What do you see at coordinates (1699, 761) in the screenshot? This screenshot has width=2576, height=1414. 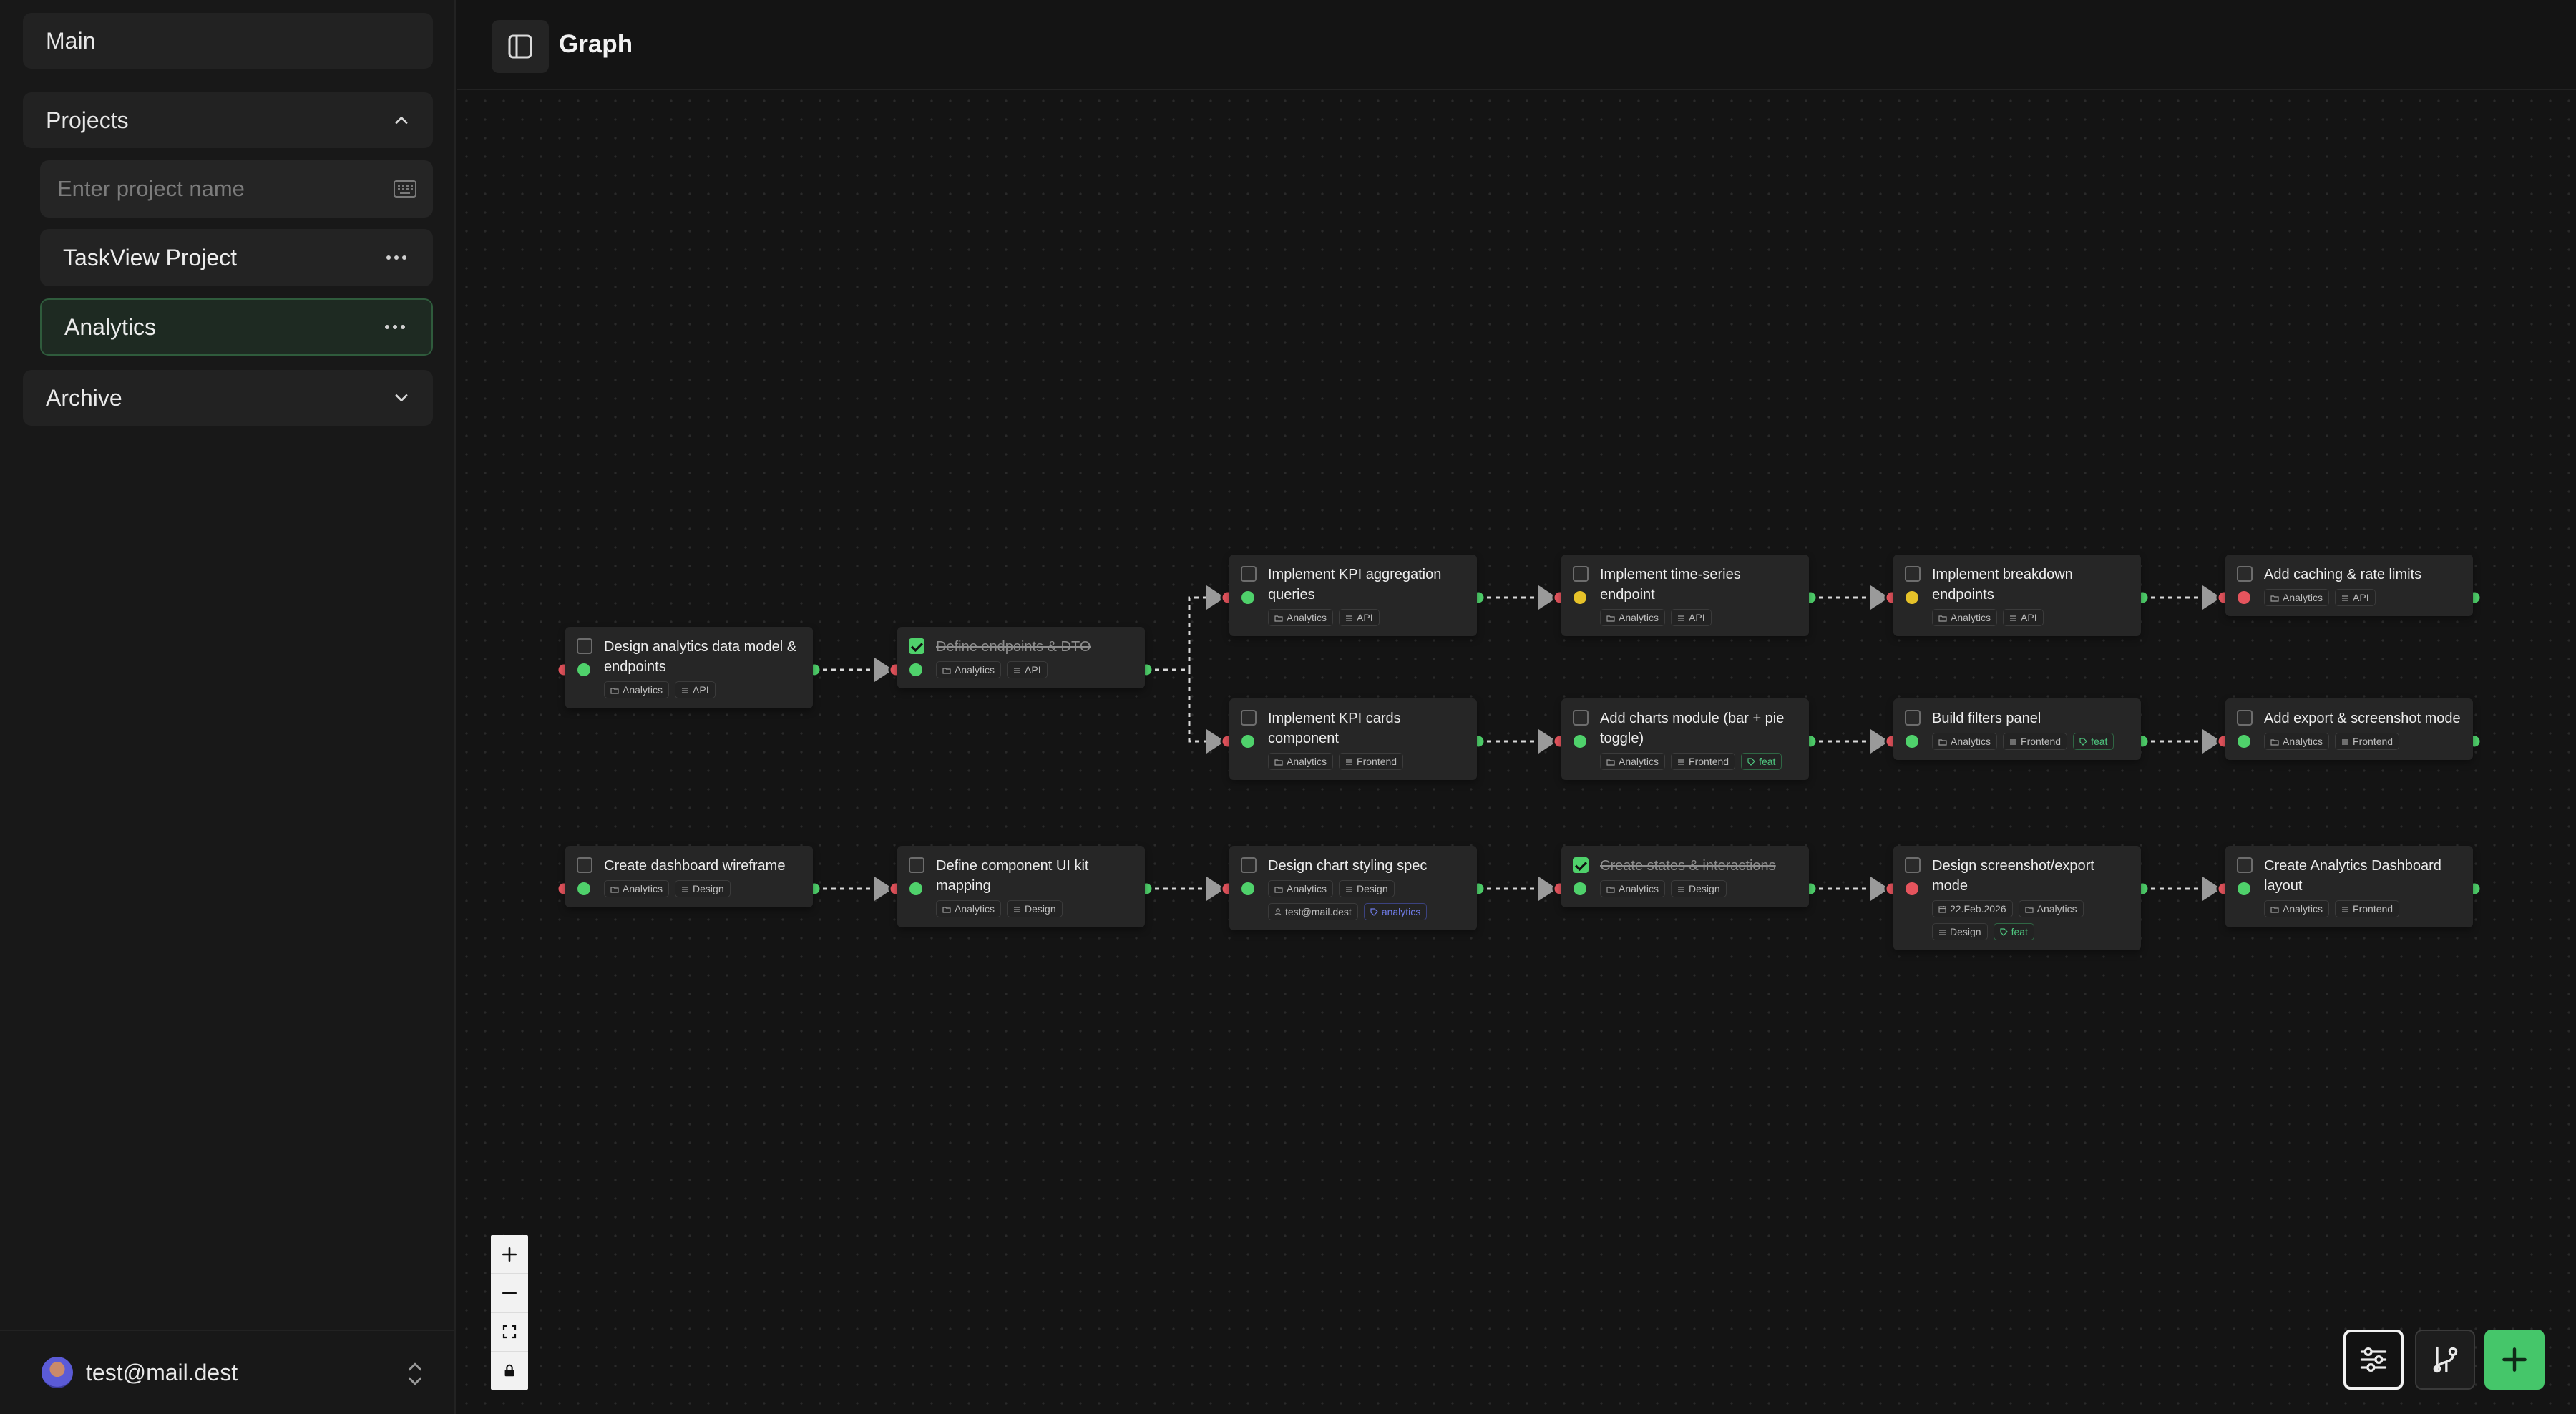 I see `task-tags: Analytics Frontend feat` at bounding box center [1699, 761].